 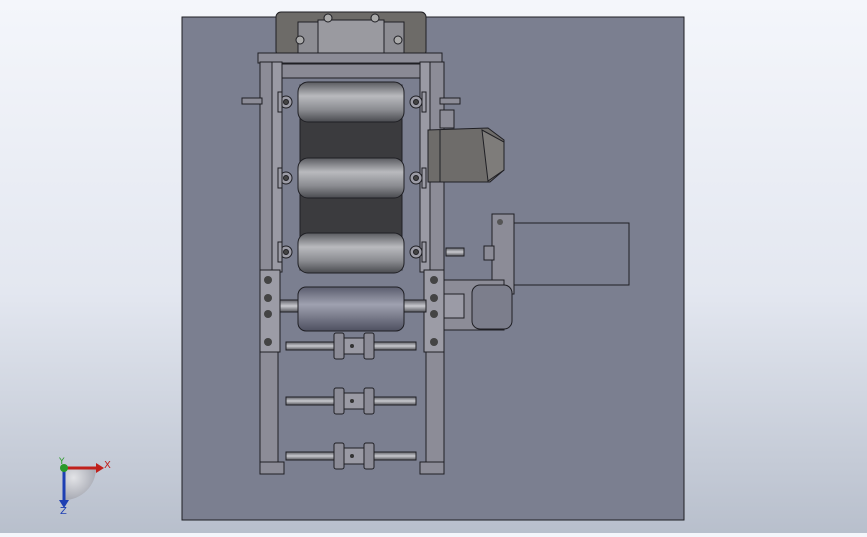 I want to click on roller-middle, so click(x=351, y=178).